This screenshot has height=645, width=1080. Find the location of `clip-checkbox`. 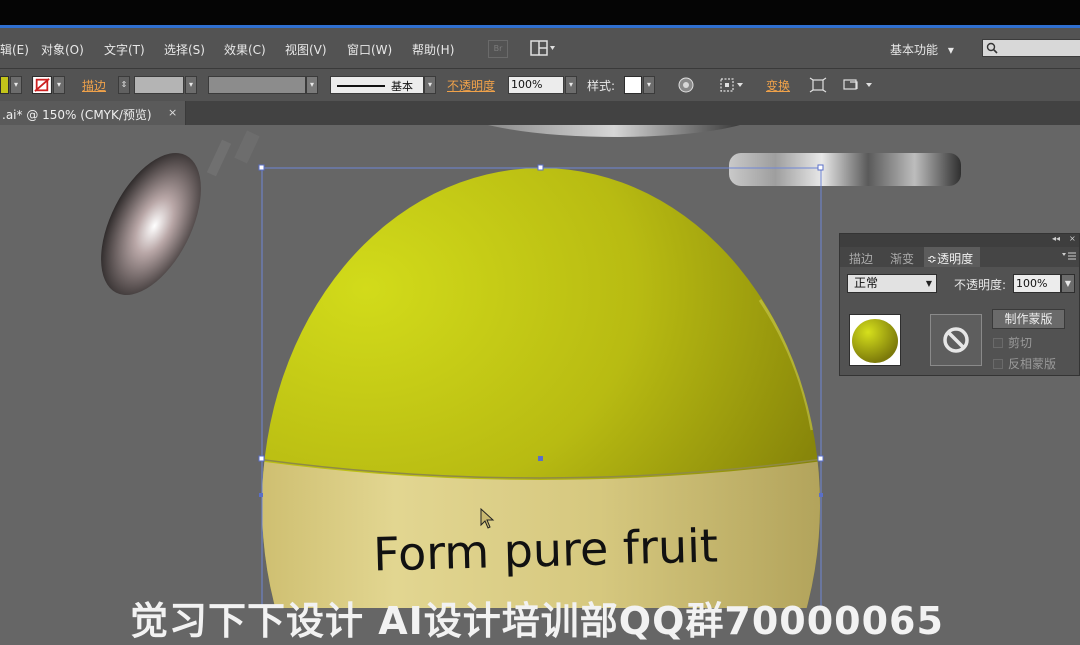

clip-checkbox is located at coordinates (998, 343).